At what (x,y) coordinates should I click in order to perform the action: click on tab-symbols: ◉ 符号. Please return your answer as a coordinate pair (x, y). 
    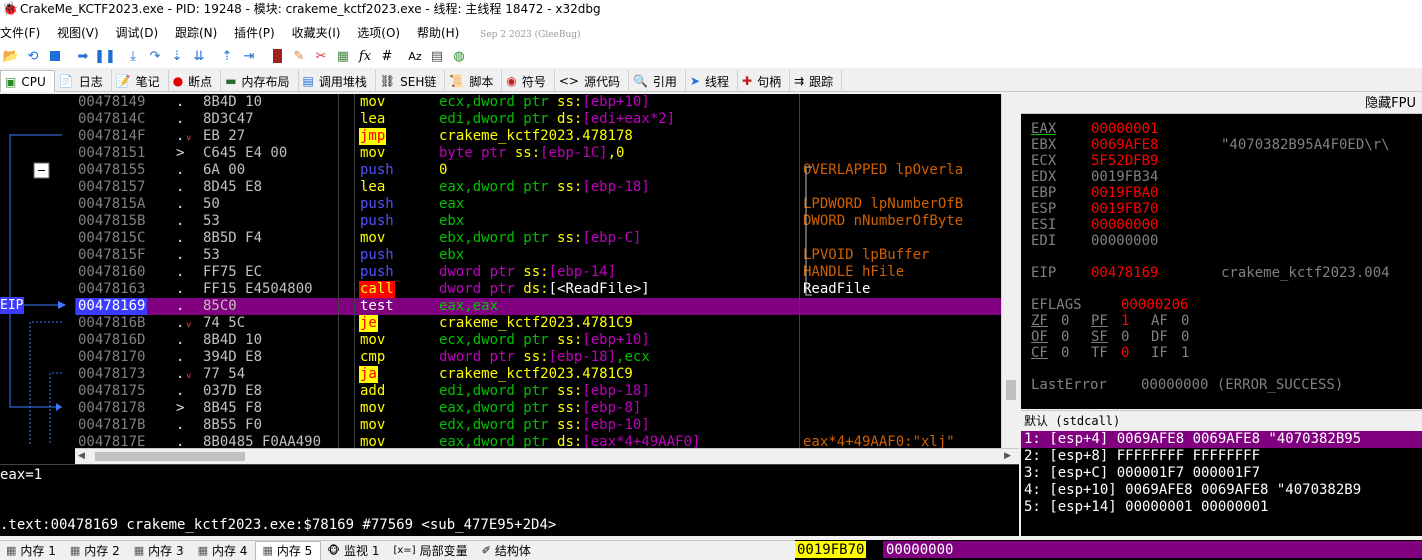
    Looking at the image, I should click on (528, 81).